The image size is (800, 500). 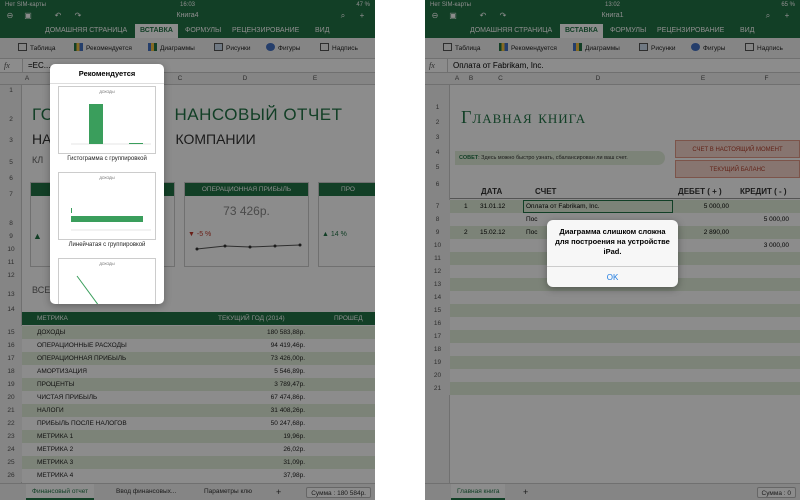 I want to click on metric-row: 15 ДОХОДЫ 180 583,88р., so click(x=187, y=332).